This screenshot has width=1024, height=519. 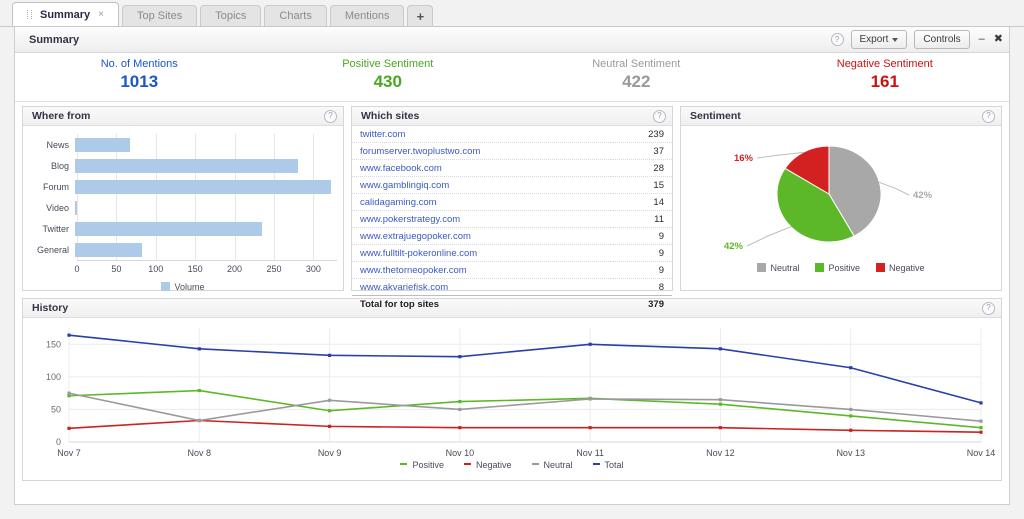 What do you see at coordinates (482, 202) in the screenshot?
I see `site-name-link: calidagaming.com` at bounding box center [482, 202].